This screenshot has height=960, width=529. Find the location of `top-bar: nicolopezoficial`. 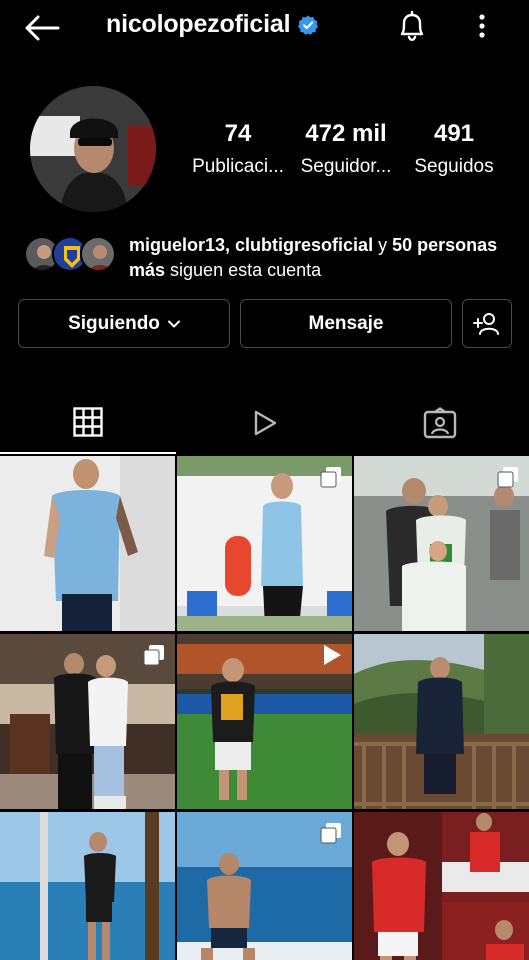

top-bar: nicolopezoficial is located at coordinates (264, 28).